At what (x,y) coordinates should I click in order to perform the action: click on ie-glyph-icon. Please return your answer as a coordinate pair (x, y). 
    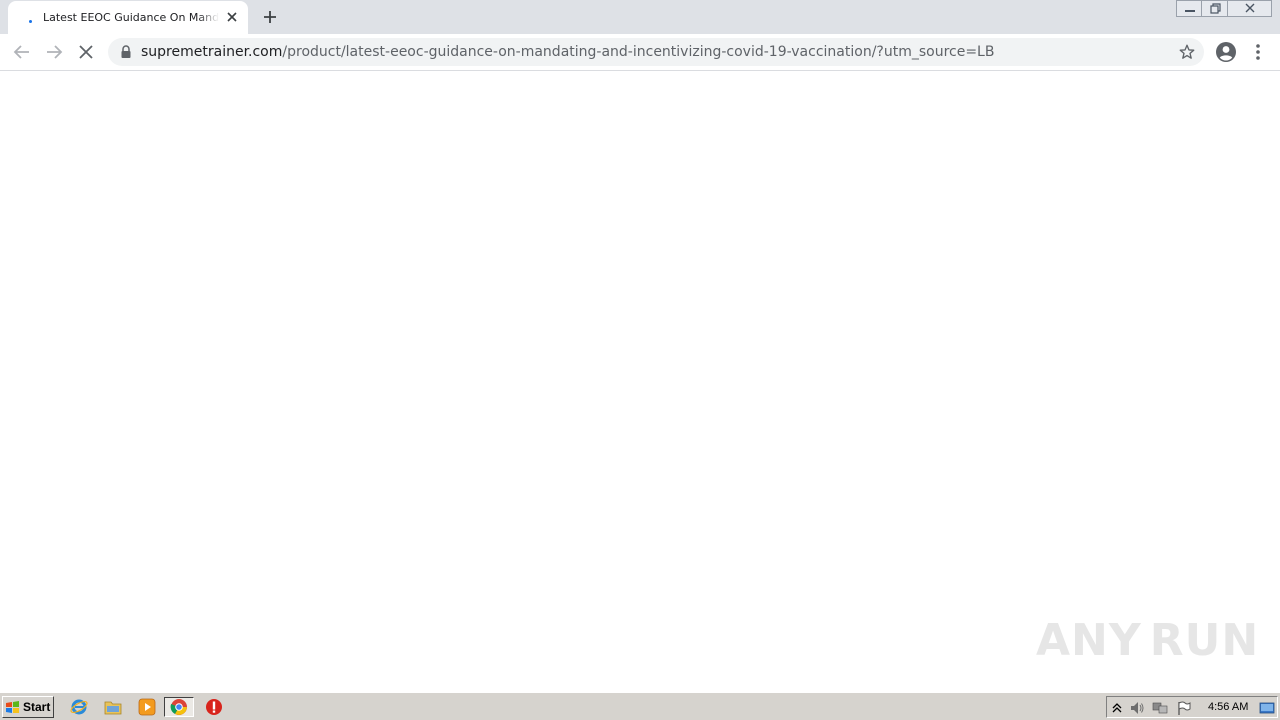
    Looking at the image, I should click on (79, 707).